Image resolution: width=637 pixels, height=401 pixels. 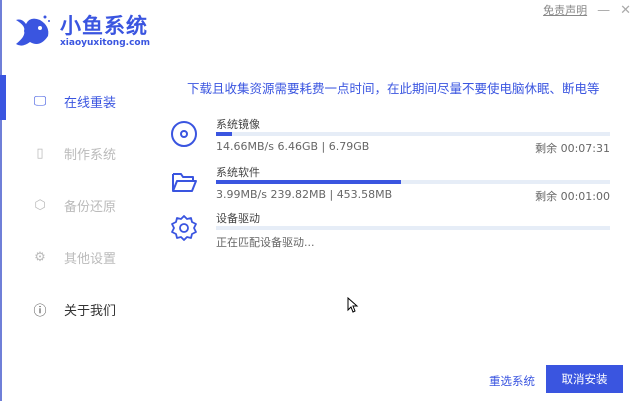 I want to click on gear-icon, so click(x=184, y=228).